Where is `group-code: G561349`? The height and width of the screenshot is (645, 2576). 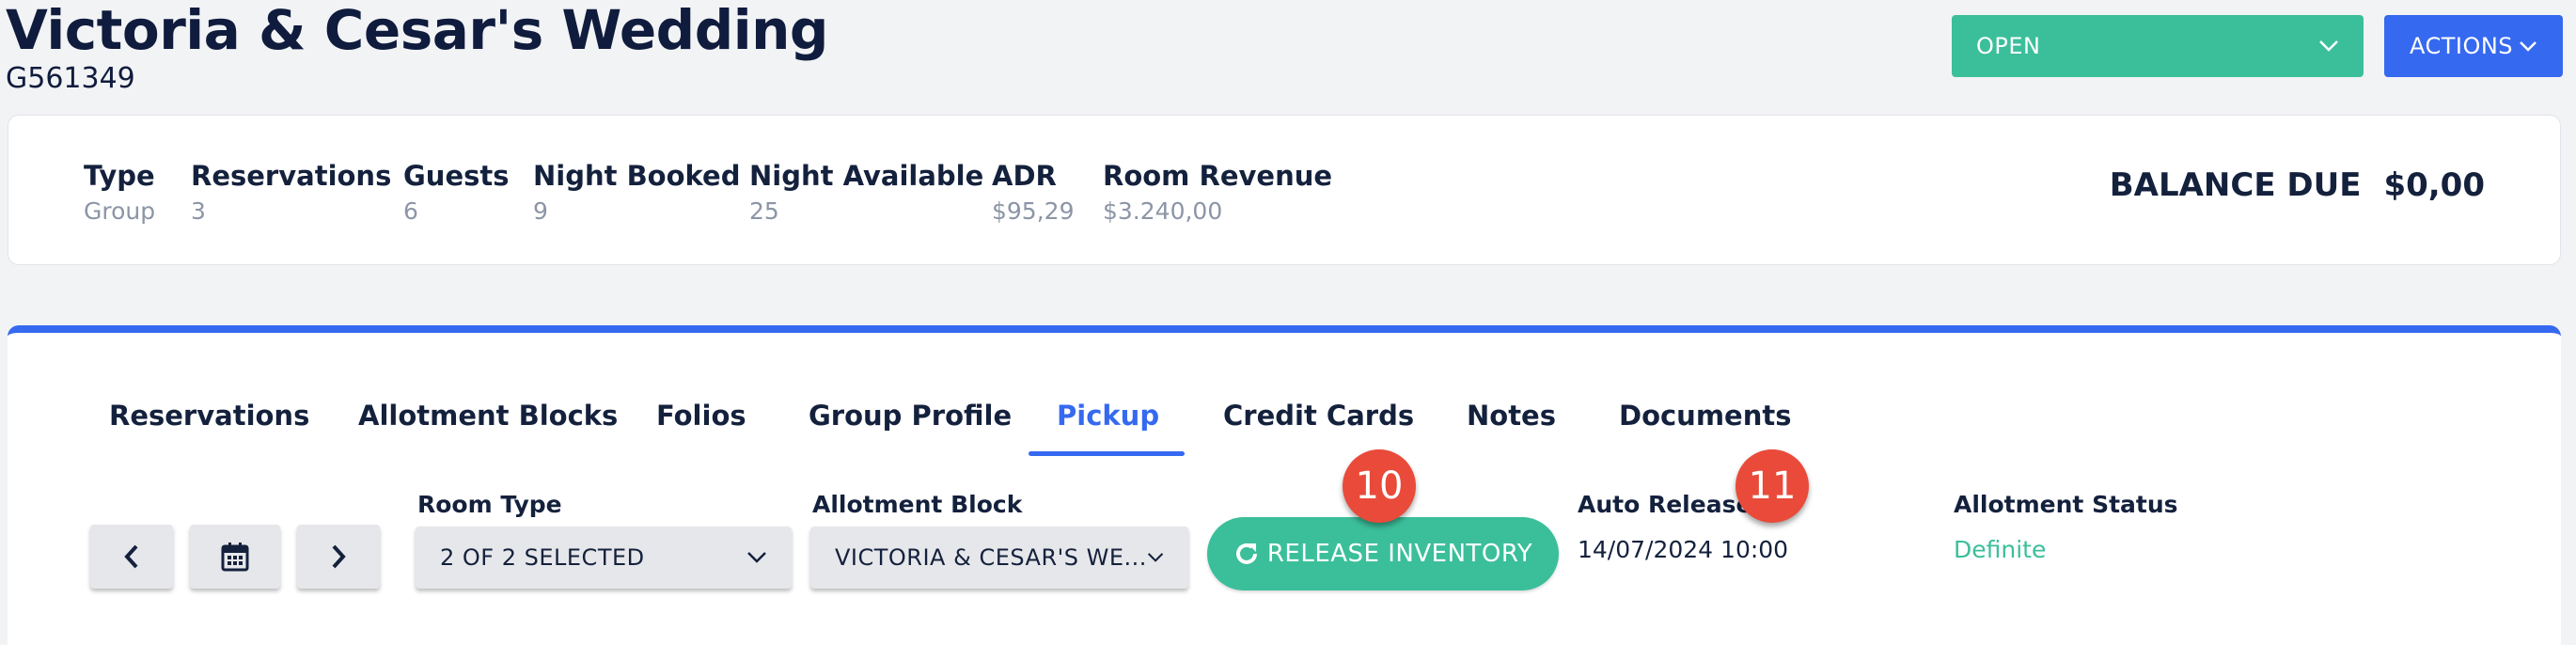 group-code: G561349 is located at coordinates (71, 79).